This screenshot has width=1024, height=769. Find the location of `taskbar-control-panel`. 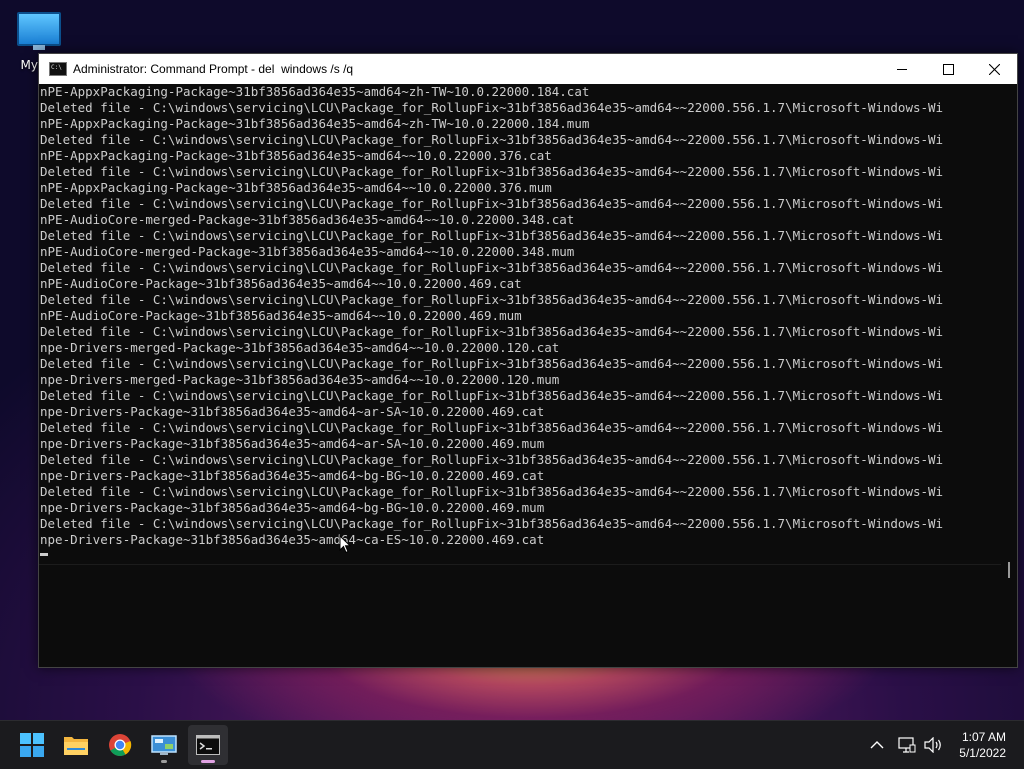

taskbar-control-panel is located at coordinates (164, 745).